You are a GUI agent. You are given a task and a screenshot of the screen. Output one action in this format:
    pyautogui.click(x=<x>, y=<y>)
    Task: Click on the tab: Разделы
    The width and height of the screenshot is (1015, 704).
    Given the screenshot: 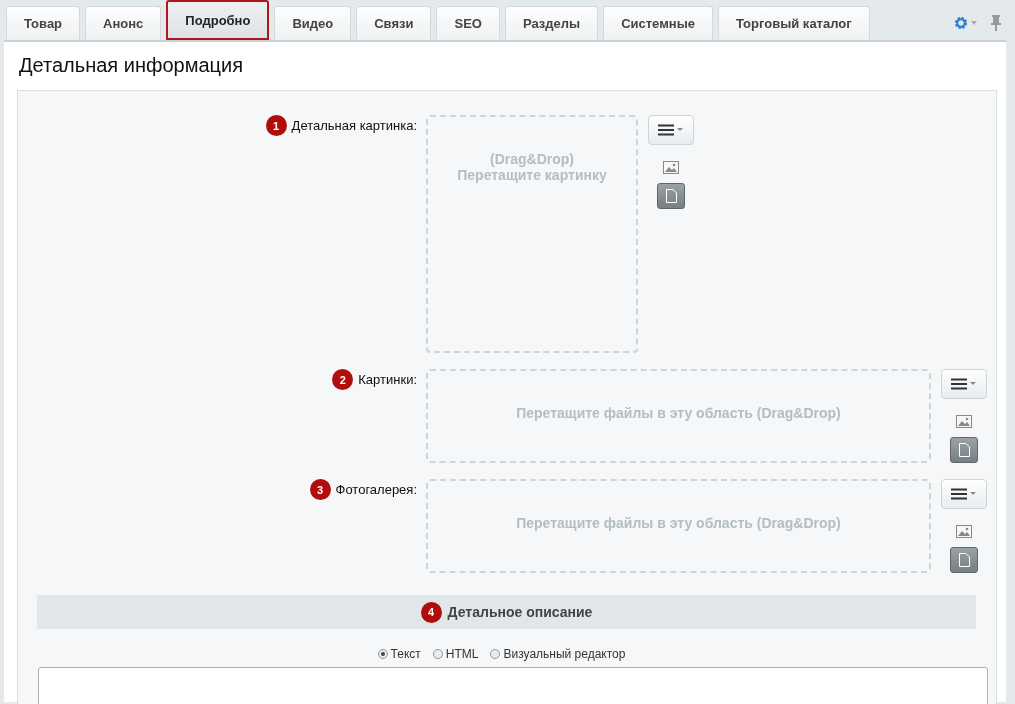 What is the action you would take?
    pyautogui.click(x=551, y=23)
    